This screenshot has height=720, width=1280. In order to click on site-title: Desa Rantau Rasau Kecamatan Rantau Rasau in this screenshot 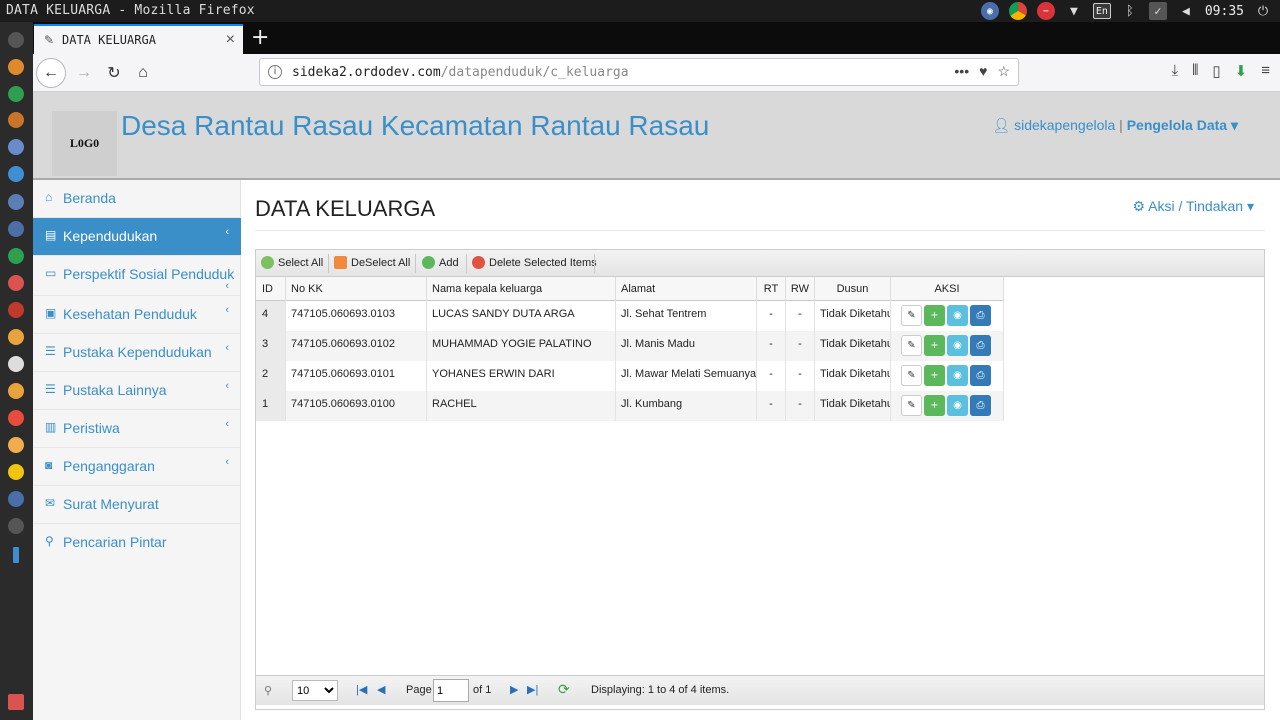, I will do `click(415, 126)`.